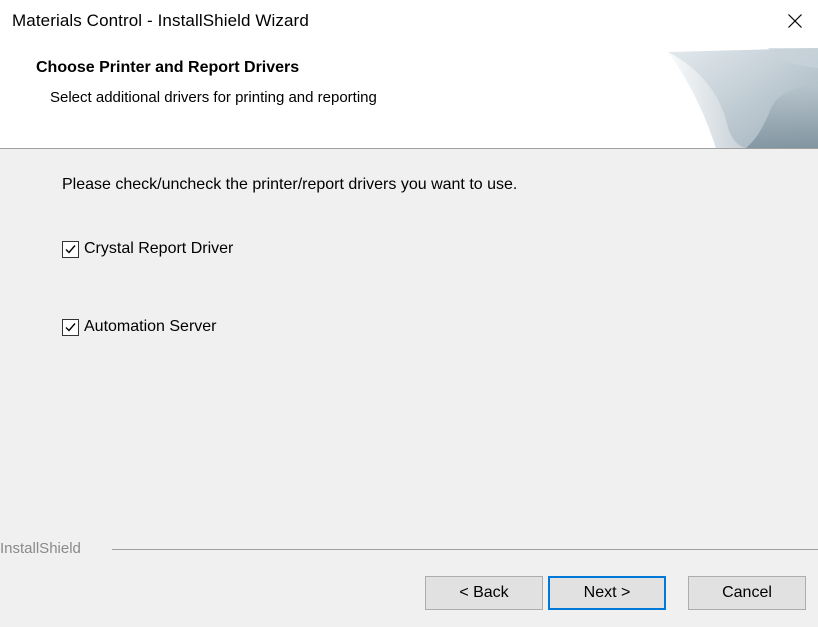 The width and height of the screenshot is (818, 627). What do you see at coordinates (743, 98) in the screenshot?
I see `page-curl-graphic` at bounding box center [743, 98].